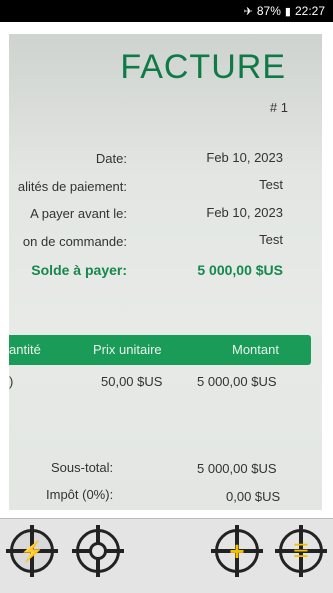  I want to click on row-unit-price: 50,00 $US, so click(132, 381).